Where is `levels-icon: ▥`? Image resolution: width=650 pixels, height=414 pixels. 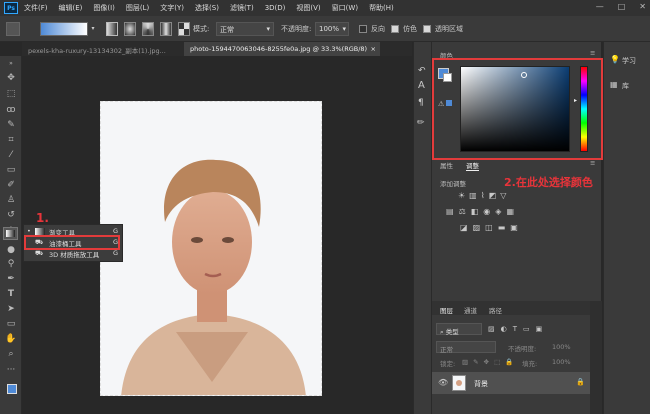 levels-icon: ▥ is located at coordinates (473, 195).